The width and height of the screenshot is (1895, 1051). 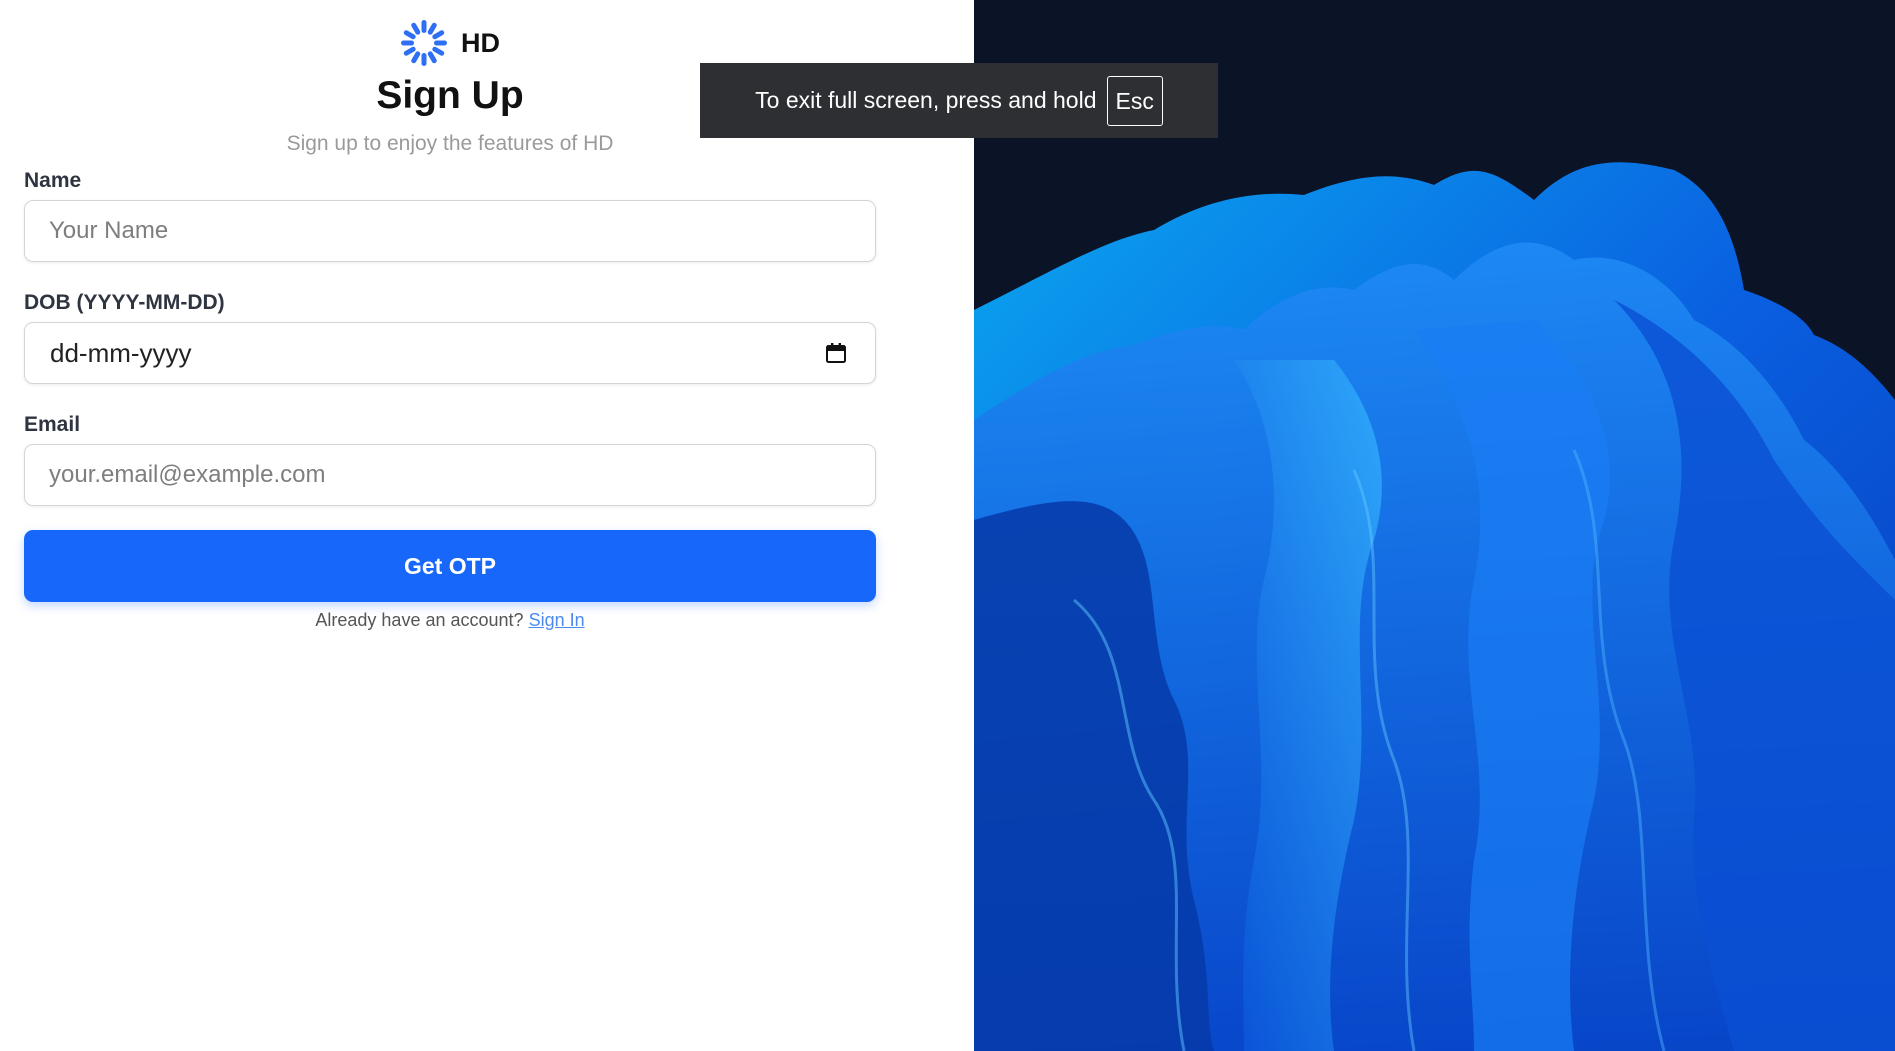 I want to click on esc-key-badge: Esc, so click(x=1134, y=100).